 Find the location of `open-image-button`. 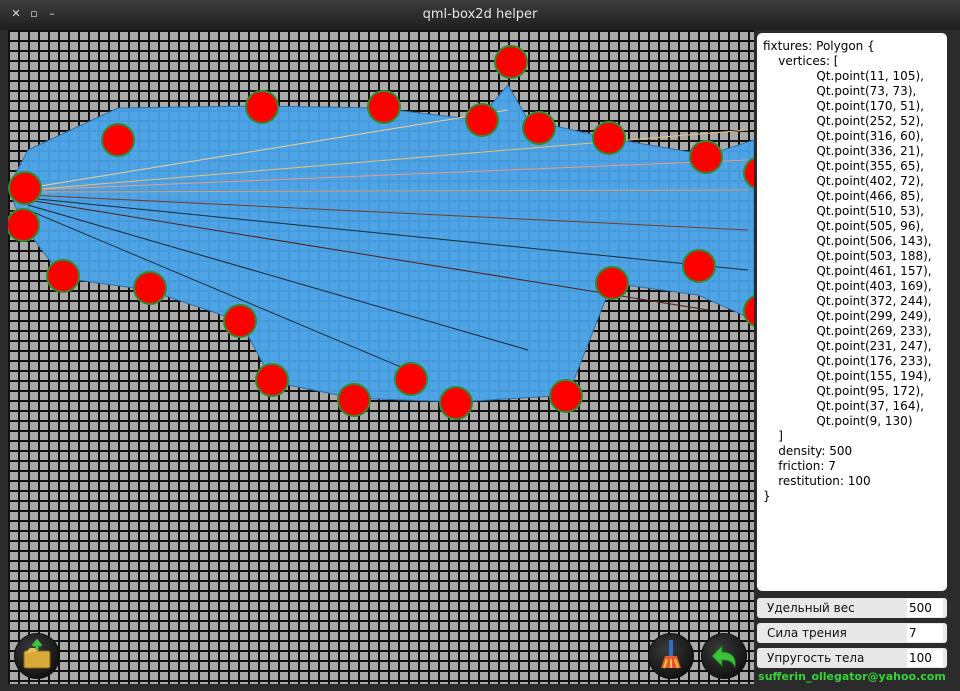

open-image-button is located at coordinates (37, 656).